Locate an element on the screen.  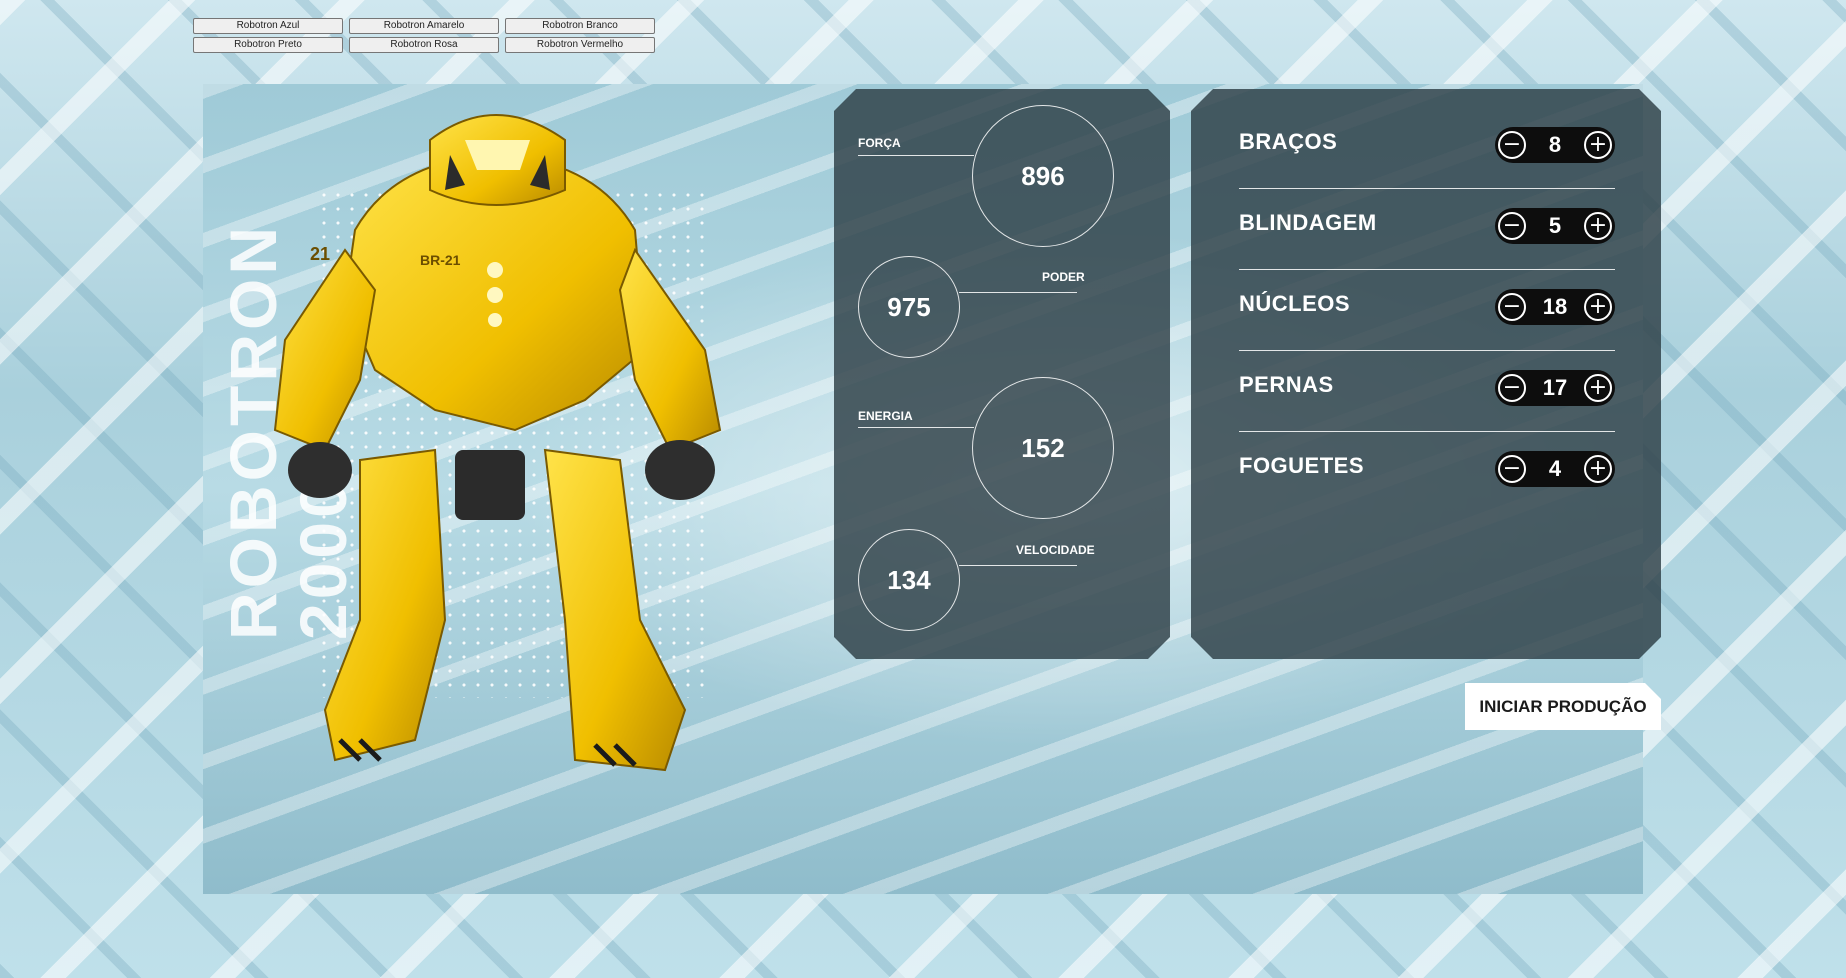
stat-velocidade-circle: 134 is located at coordinates (909, 580).